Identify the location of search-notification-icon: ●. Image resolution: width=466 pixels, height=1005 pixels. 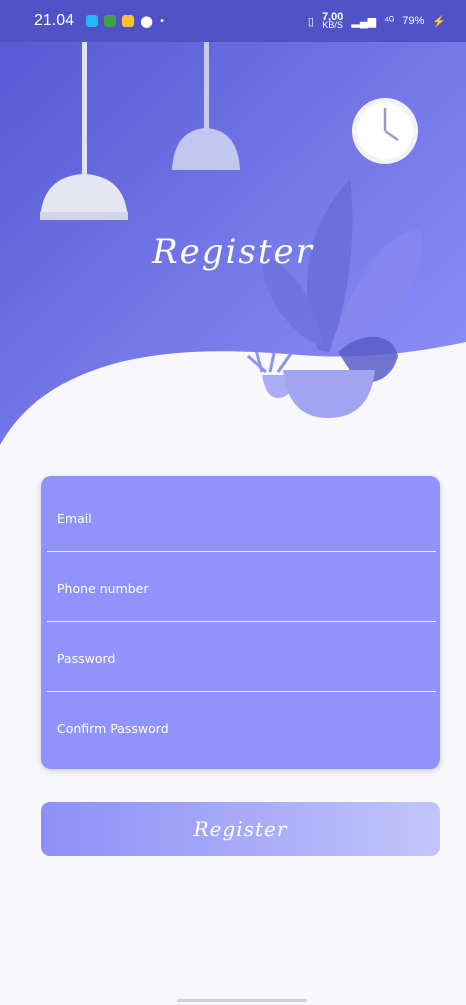
(147, 21).